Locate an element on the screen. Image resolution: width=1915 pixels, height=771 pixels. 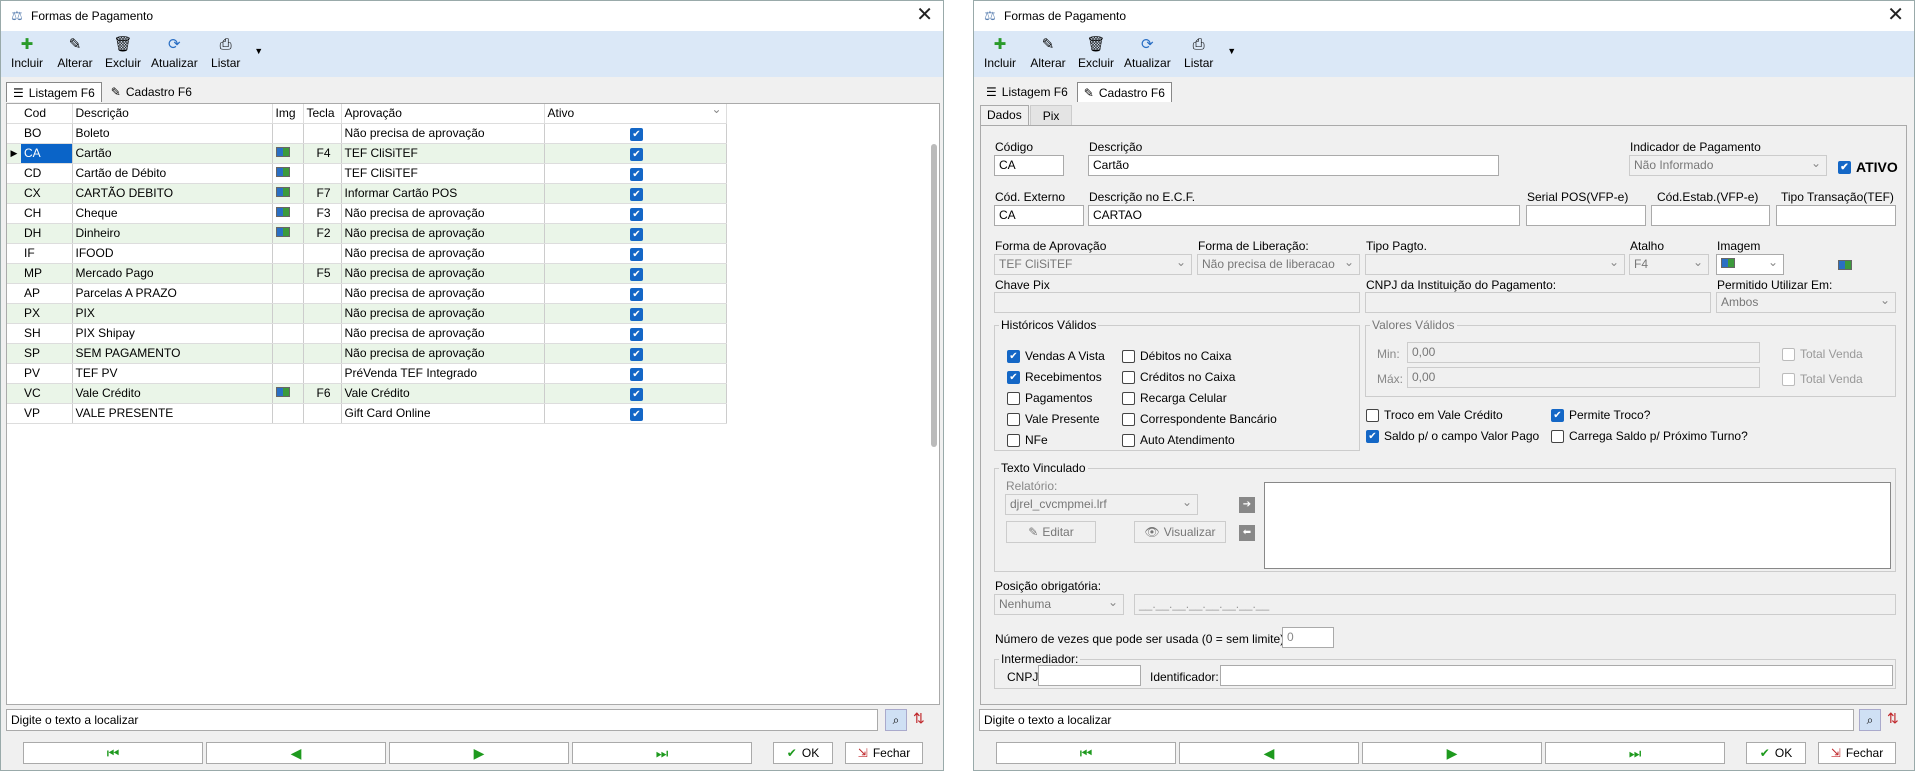
permite-troco-checkbox: ✔ Permite Troco? is located at coordinates (1600, 415).